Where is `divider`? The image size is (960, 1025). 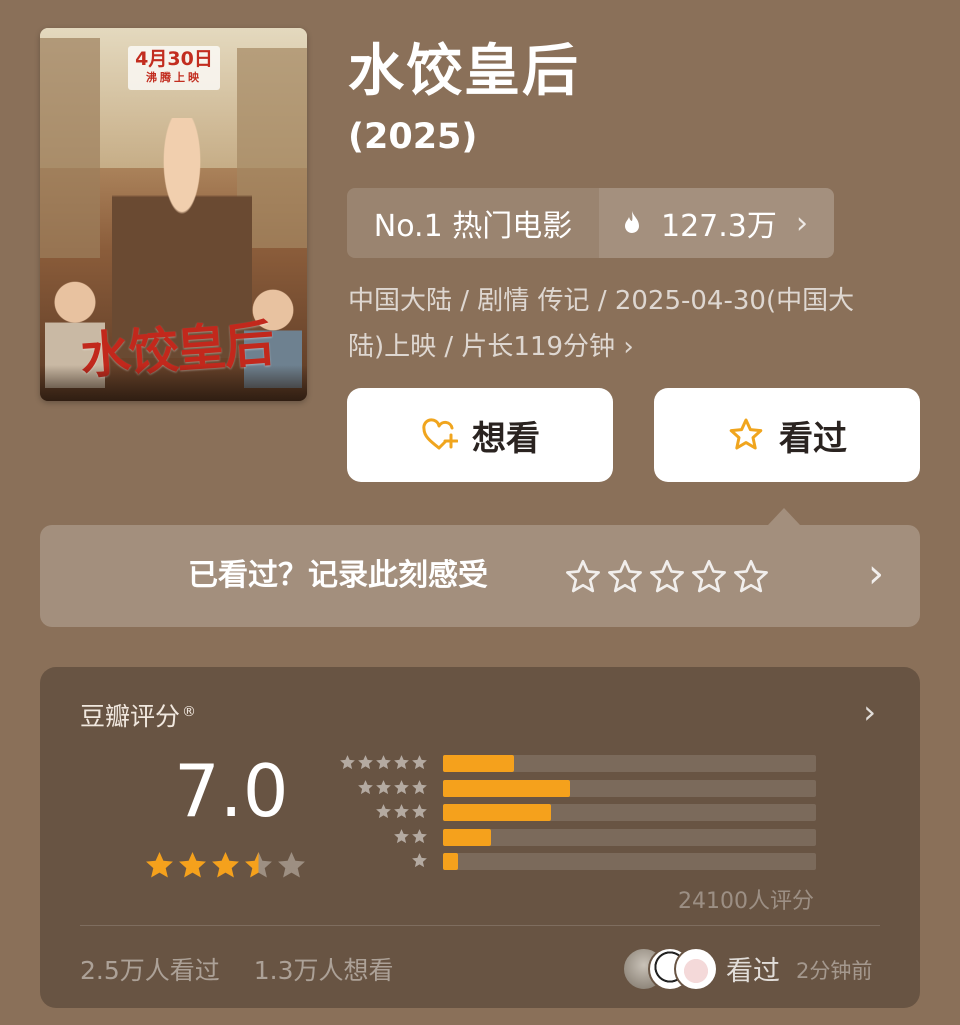
divider is located at coordinates (480, 925).